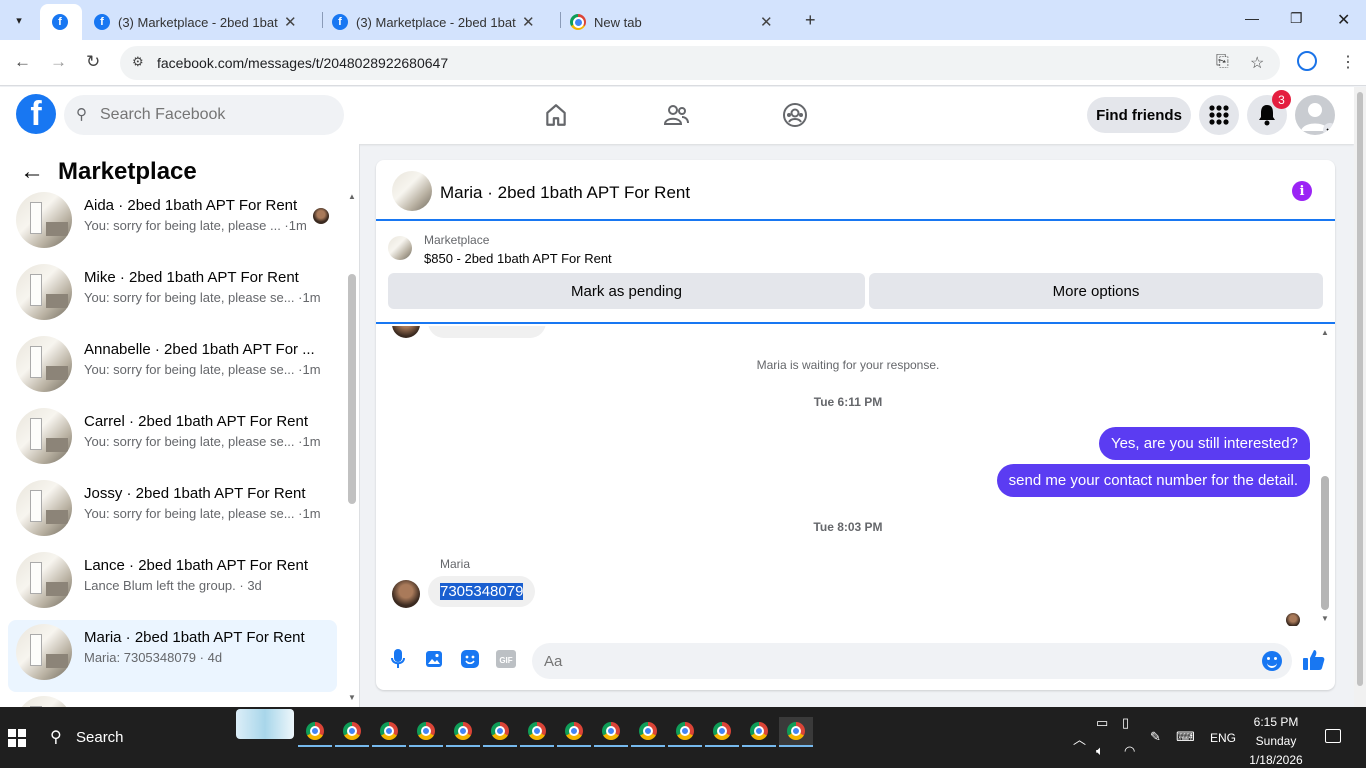  What do you see at coordinates (167, 737) in the screenshot?
I see `taskbar-search: ⚲ Search` at bounding box center [167, 737].